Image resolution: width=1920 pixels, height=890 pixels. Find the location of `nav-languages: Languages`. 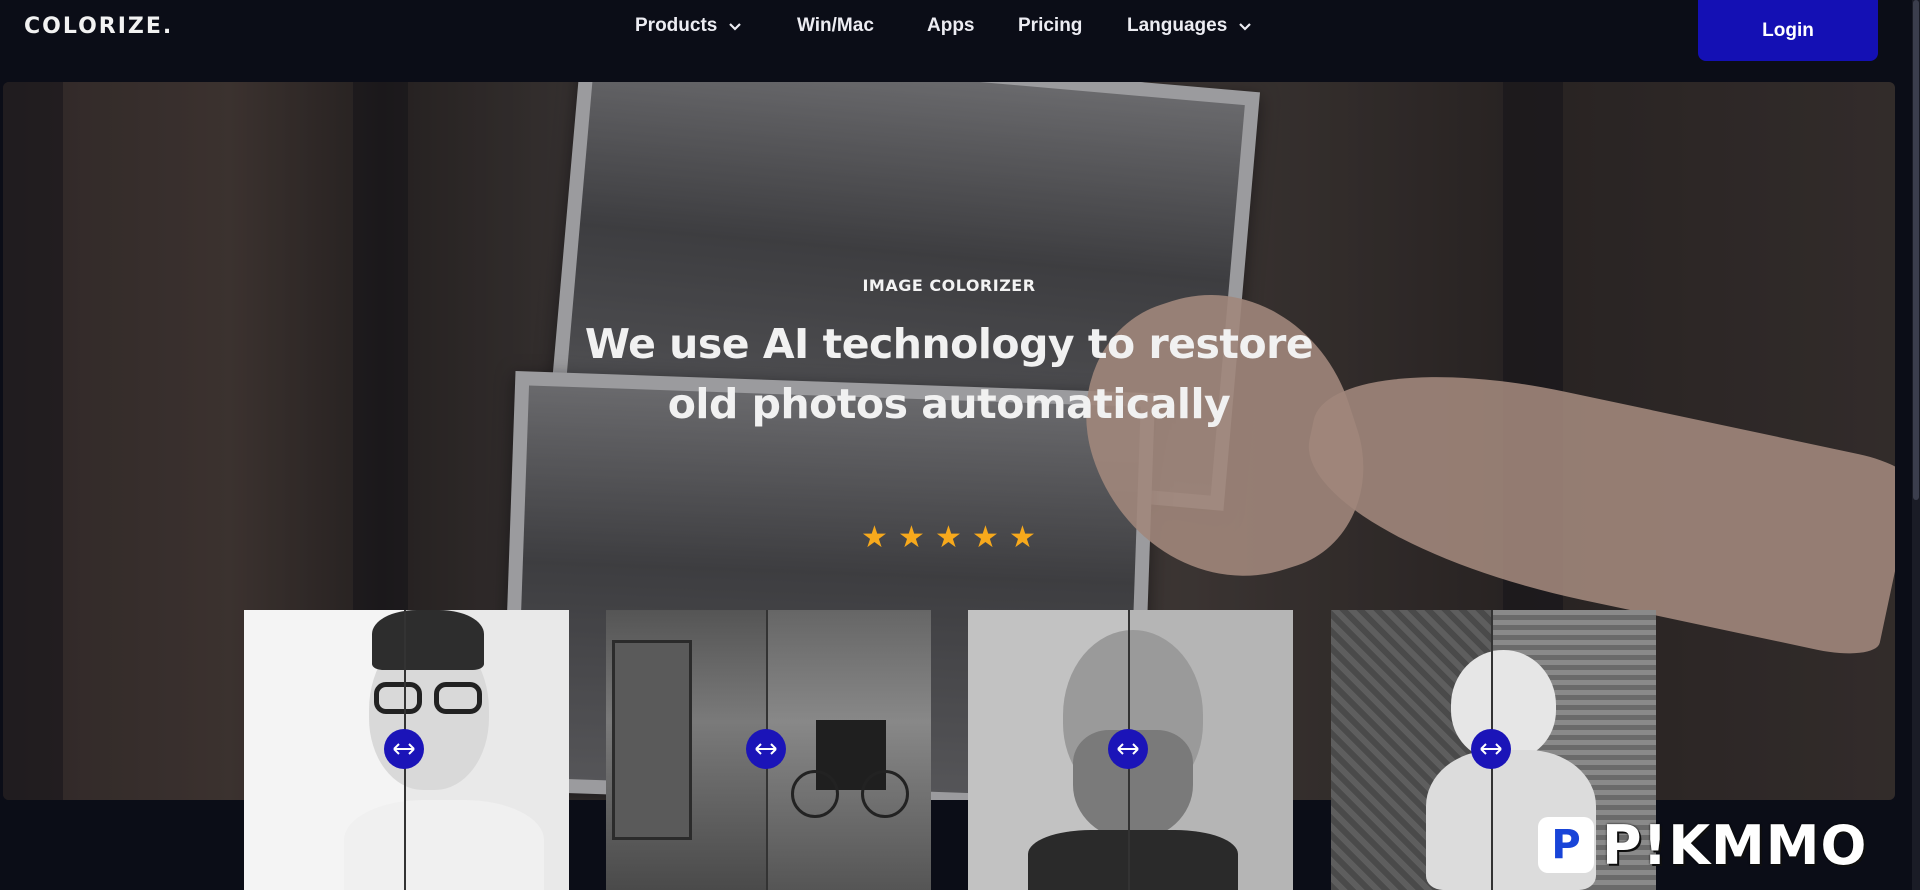

nav-languages: Languages is located at coordinates (1190, 26).